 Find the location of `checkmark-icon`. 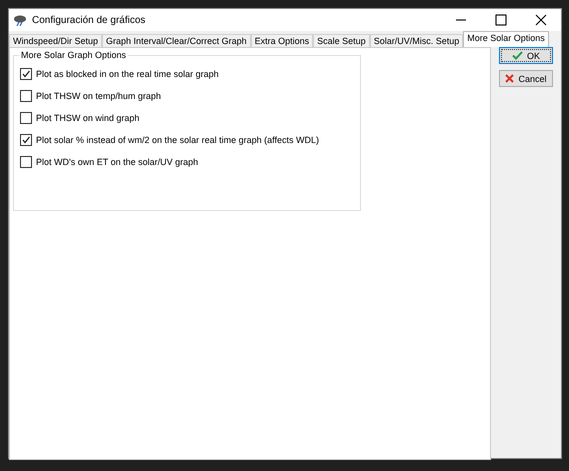

checkmark-icon is located at coordinates (517, 55).